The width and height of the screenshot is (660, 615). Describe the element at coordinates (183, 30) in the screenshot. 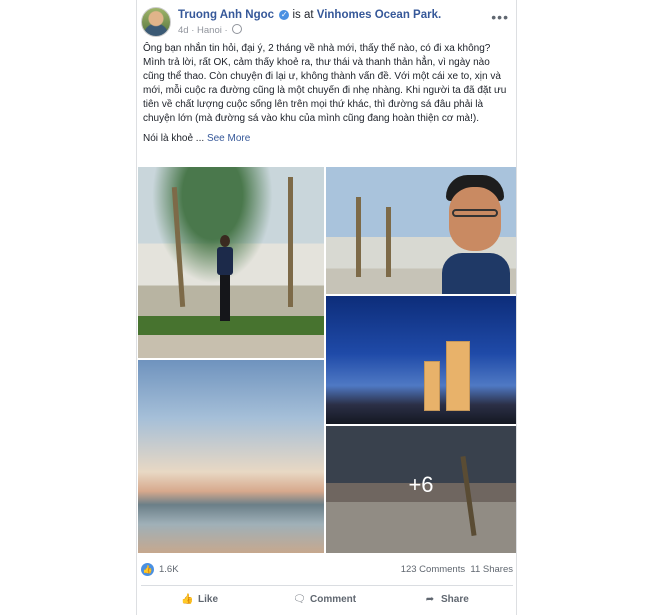

I see `post-time: 4d` at that location.